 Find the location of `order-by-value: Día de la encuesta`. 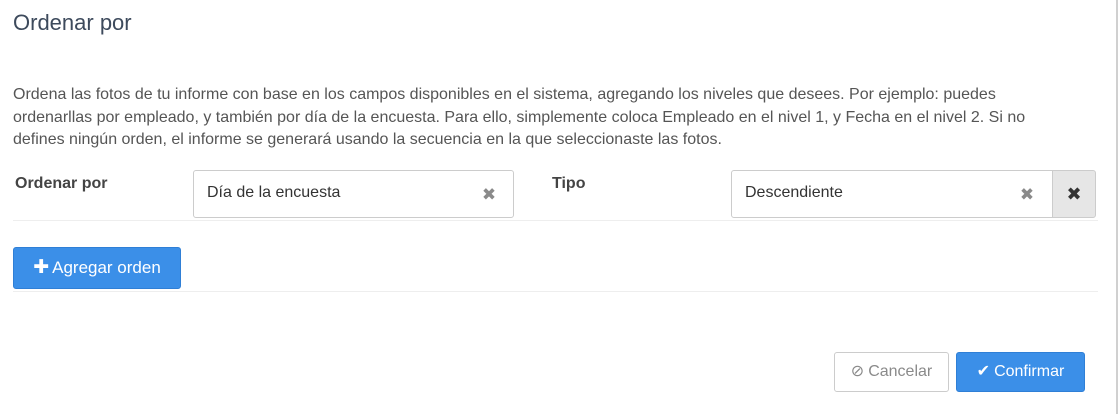

order-by-value: Día de la encuesta is located at coordinates (274, 192).